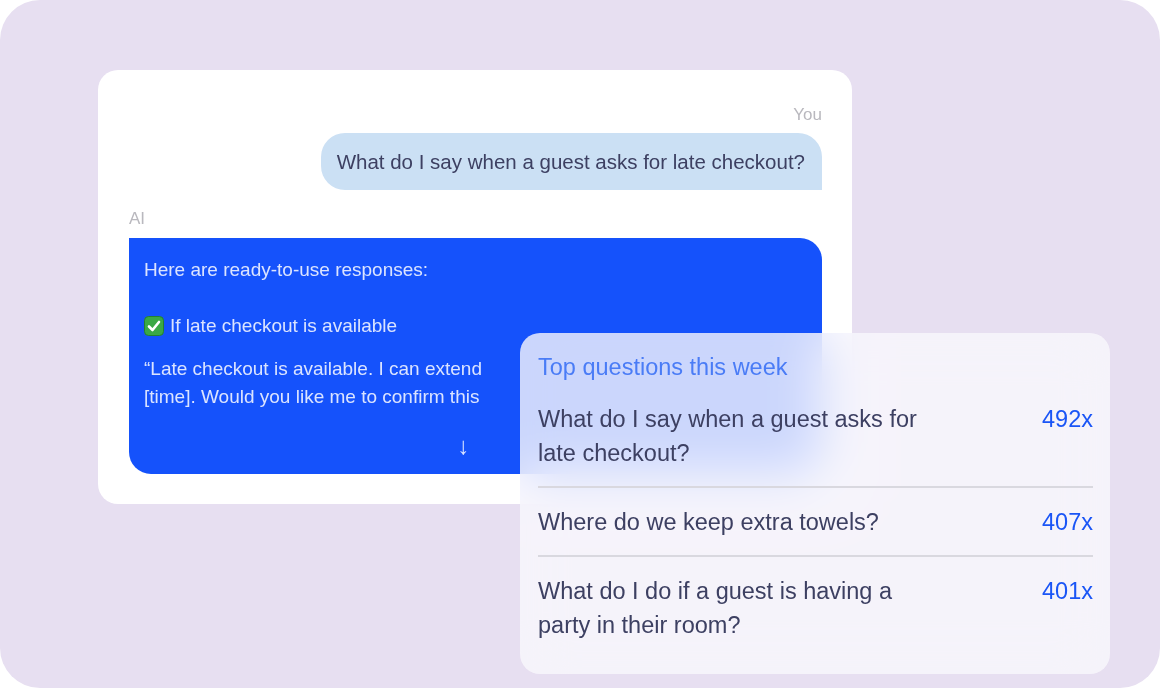 The width and height of the screenshot is (1160, 688). What do you see at coordinates (708, 522) in the screenshot?
I see `question-text: Where do we keep extra towels?` at bounding box center [708, 522].